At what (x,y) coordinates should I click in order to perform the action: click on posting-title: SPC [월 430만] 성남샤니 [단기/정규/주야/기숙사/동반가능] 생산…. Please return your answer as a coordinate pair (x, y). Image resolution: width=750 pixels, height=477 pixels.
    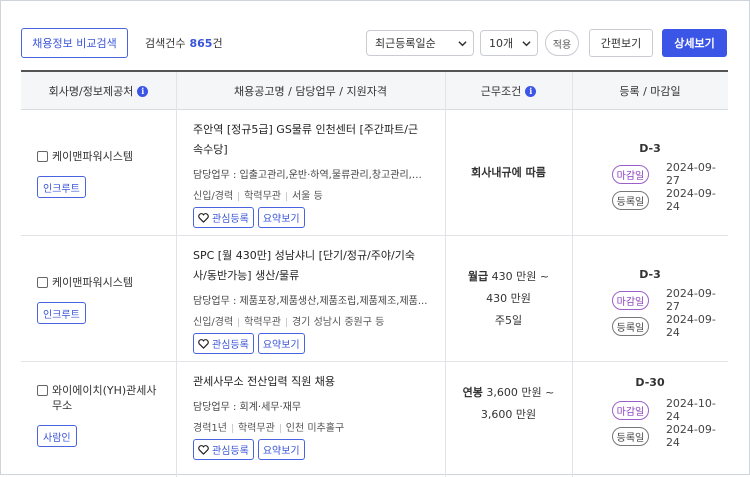
    Looking at the image, I should click on (310, 266).